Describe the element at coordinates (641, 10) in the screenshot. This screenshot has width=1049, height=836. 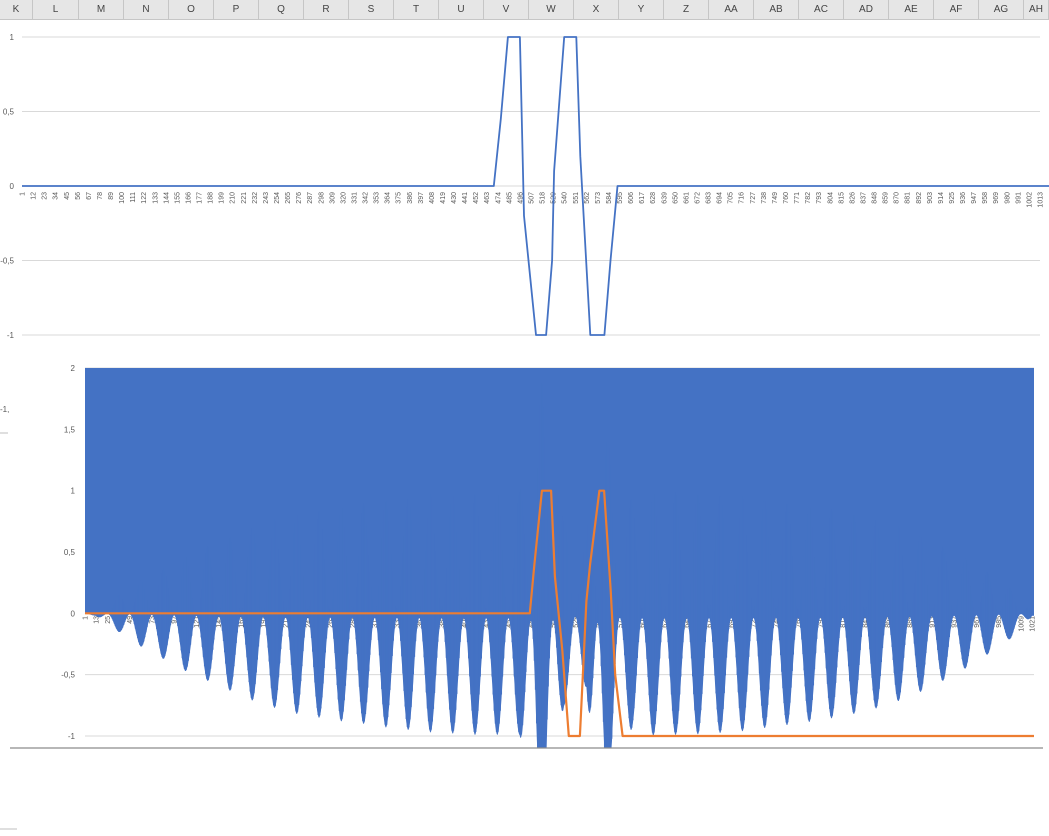
I see `column-header-y: Y` at that location.